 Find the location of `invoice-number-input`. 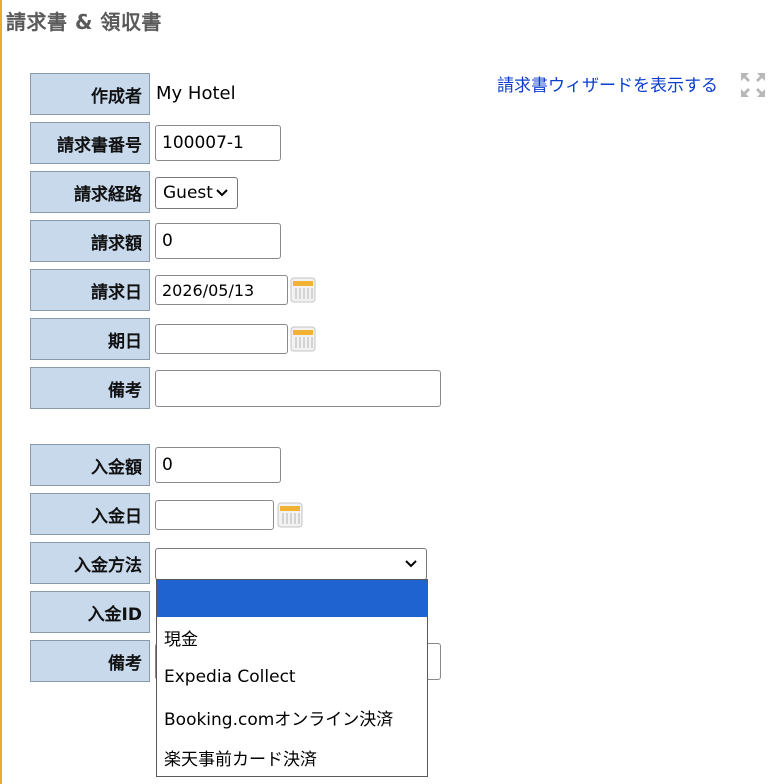

invoice-number-input is located at coordinates (218, 143).